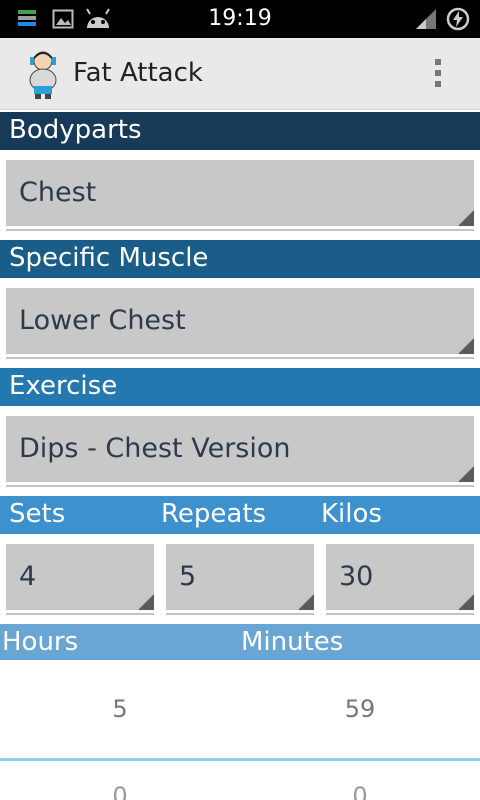 This screenshot has height=800, width=480. What do you see at coordinates (80, 577) in the screenshot?
I see `sets-spinner: 4` at bounding box center [80, 577].